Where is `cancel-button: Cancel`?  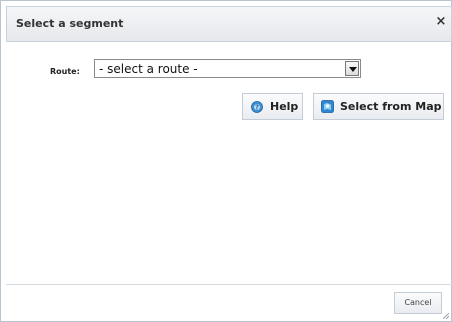 cancel-button: Cancel is located at coordinates (418, 303).